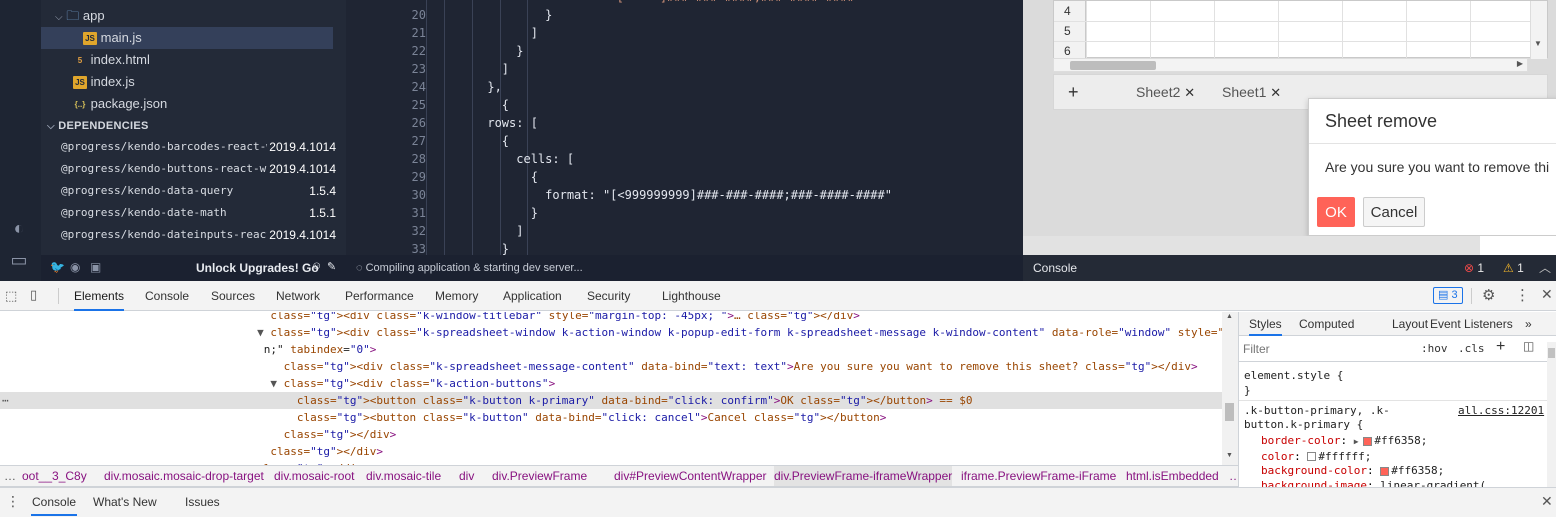 The image size is (1556, 517). Describe the element at coordinates (13, 501) in the screenshot. I see `drawer-menu-icon: ⋮` at that location.